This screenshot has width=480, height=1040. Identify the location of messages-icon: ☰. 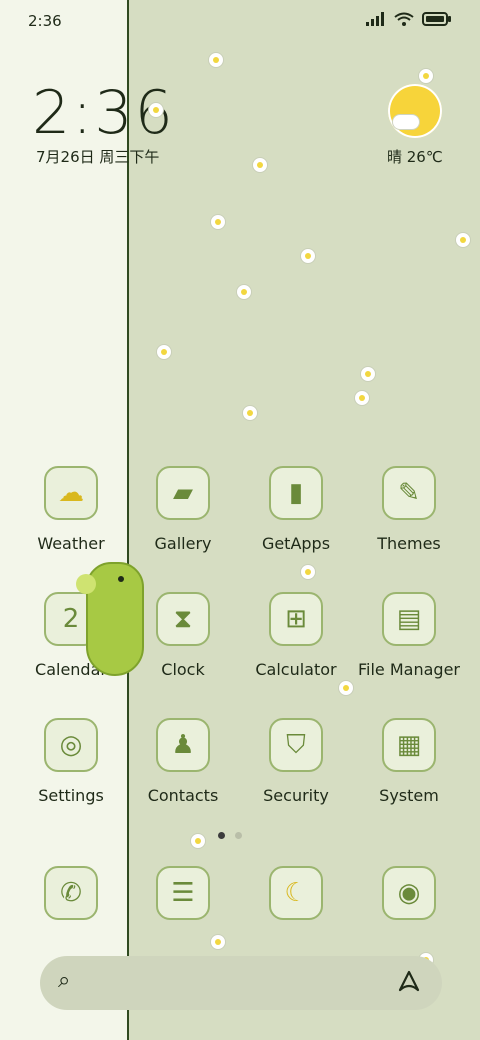
(183, 893).